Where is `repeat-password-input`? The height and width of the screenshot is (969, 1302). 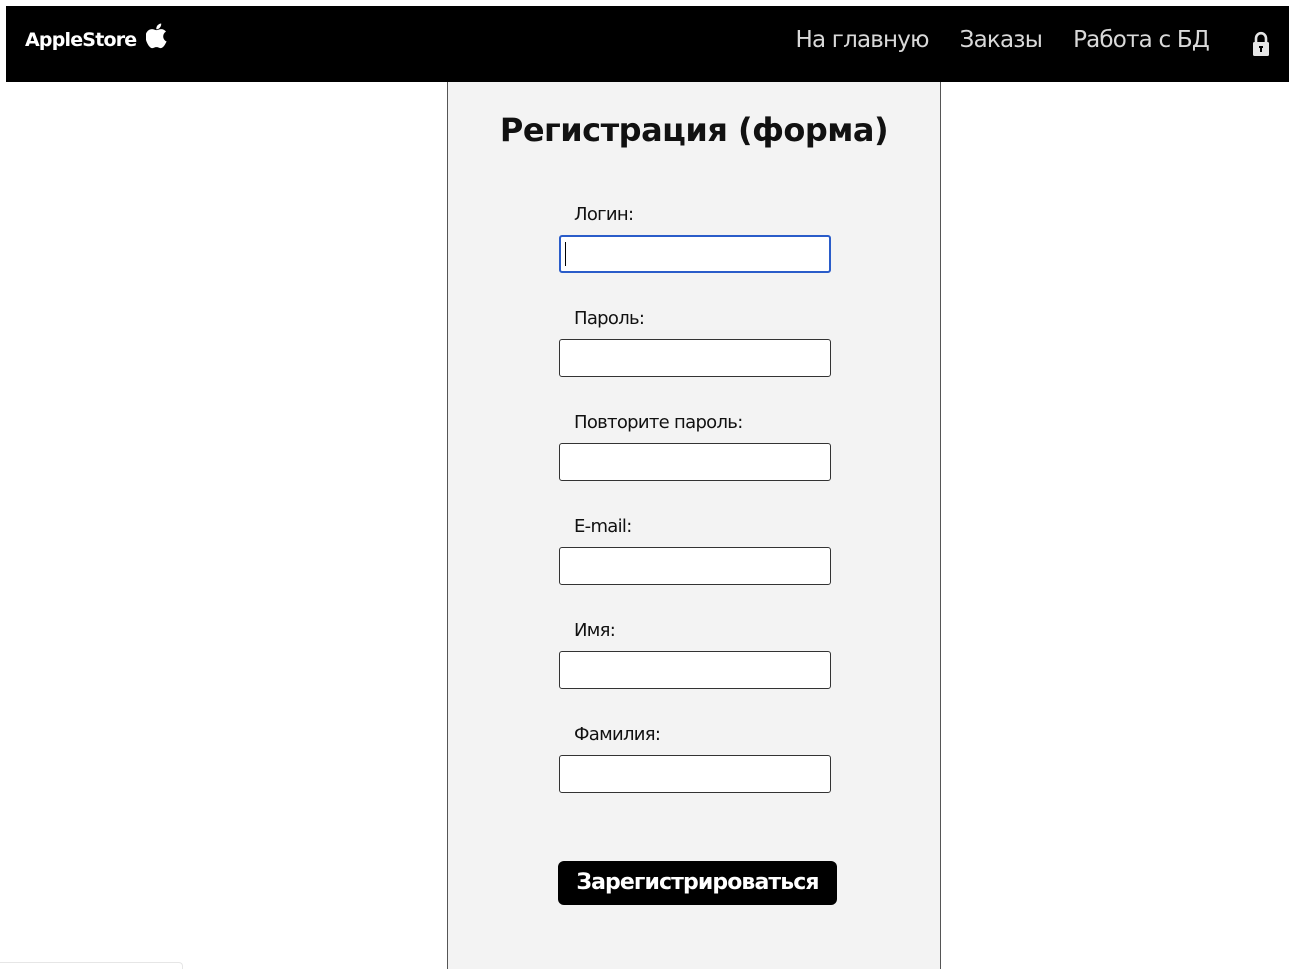 repeat-password-input is located at coordinates (695, 462).